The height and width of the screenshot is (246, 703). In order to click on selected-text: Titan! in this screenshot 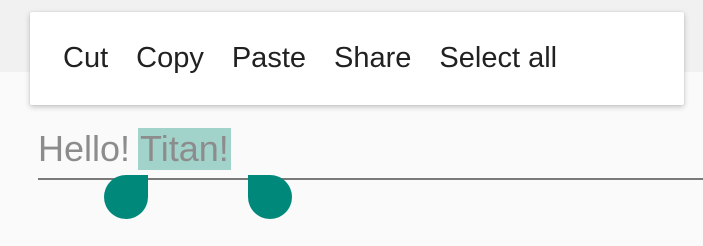, I will do `click(184, 149)`.